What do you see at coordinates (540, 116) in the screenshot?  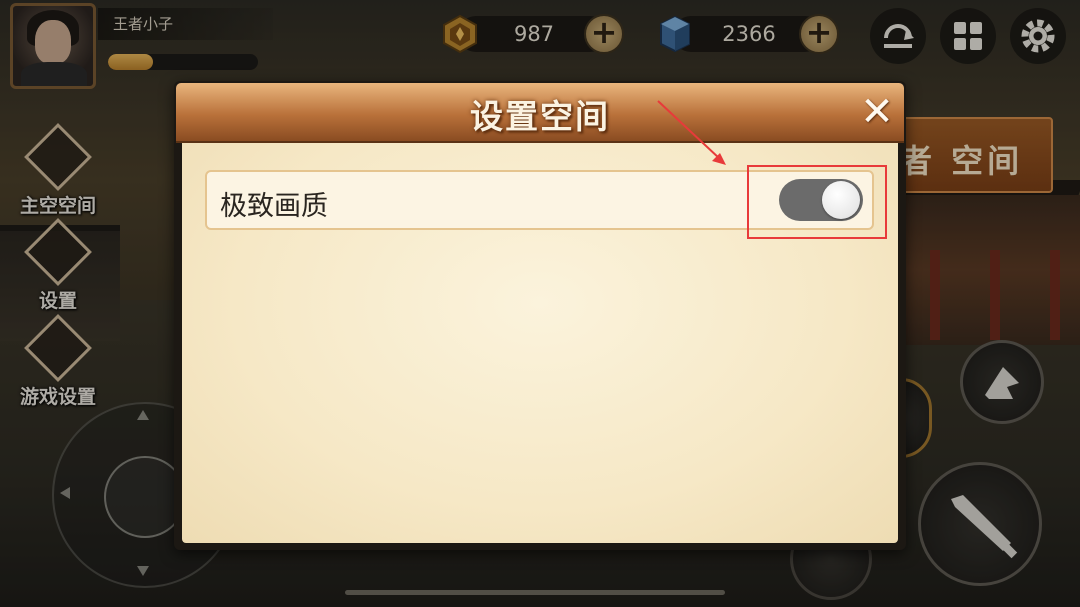 I see `dialog-title: 设置空间` at bounding box center [540, 116].